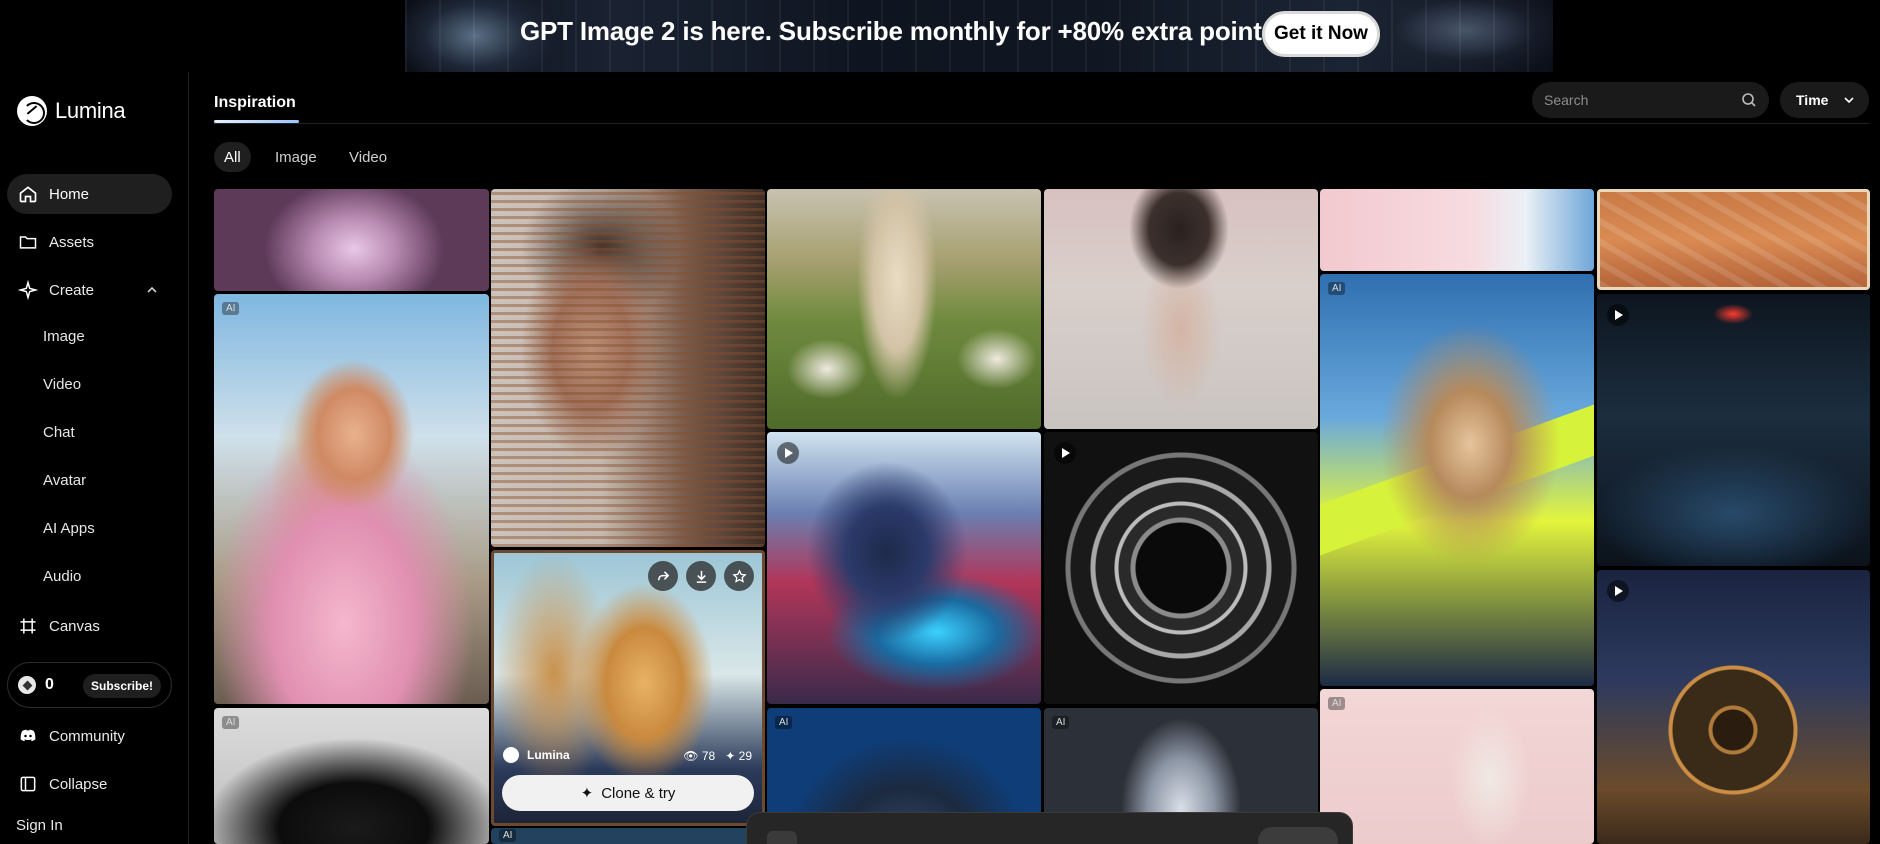 The image size is (1880, 844). Describe the element at coordinates (39, 825) in the screenshot. I see `sign-in-link: Sign In` at that location.